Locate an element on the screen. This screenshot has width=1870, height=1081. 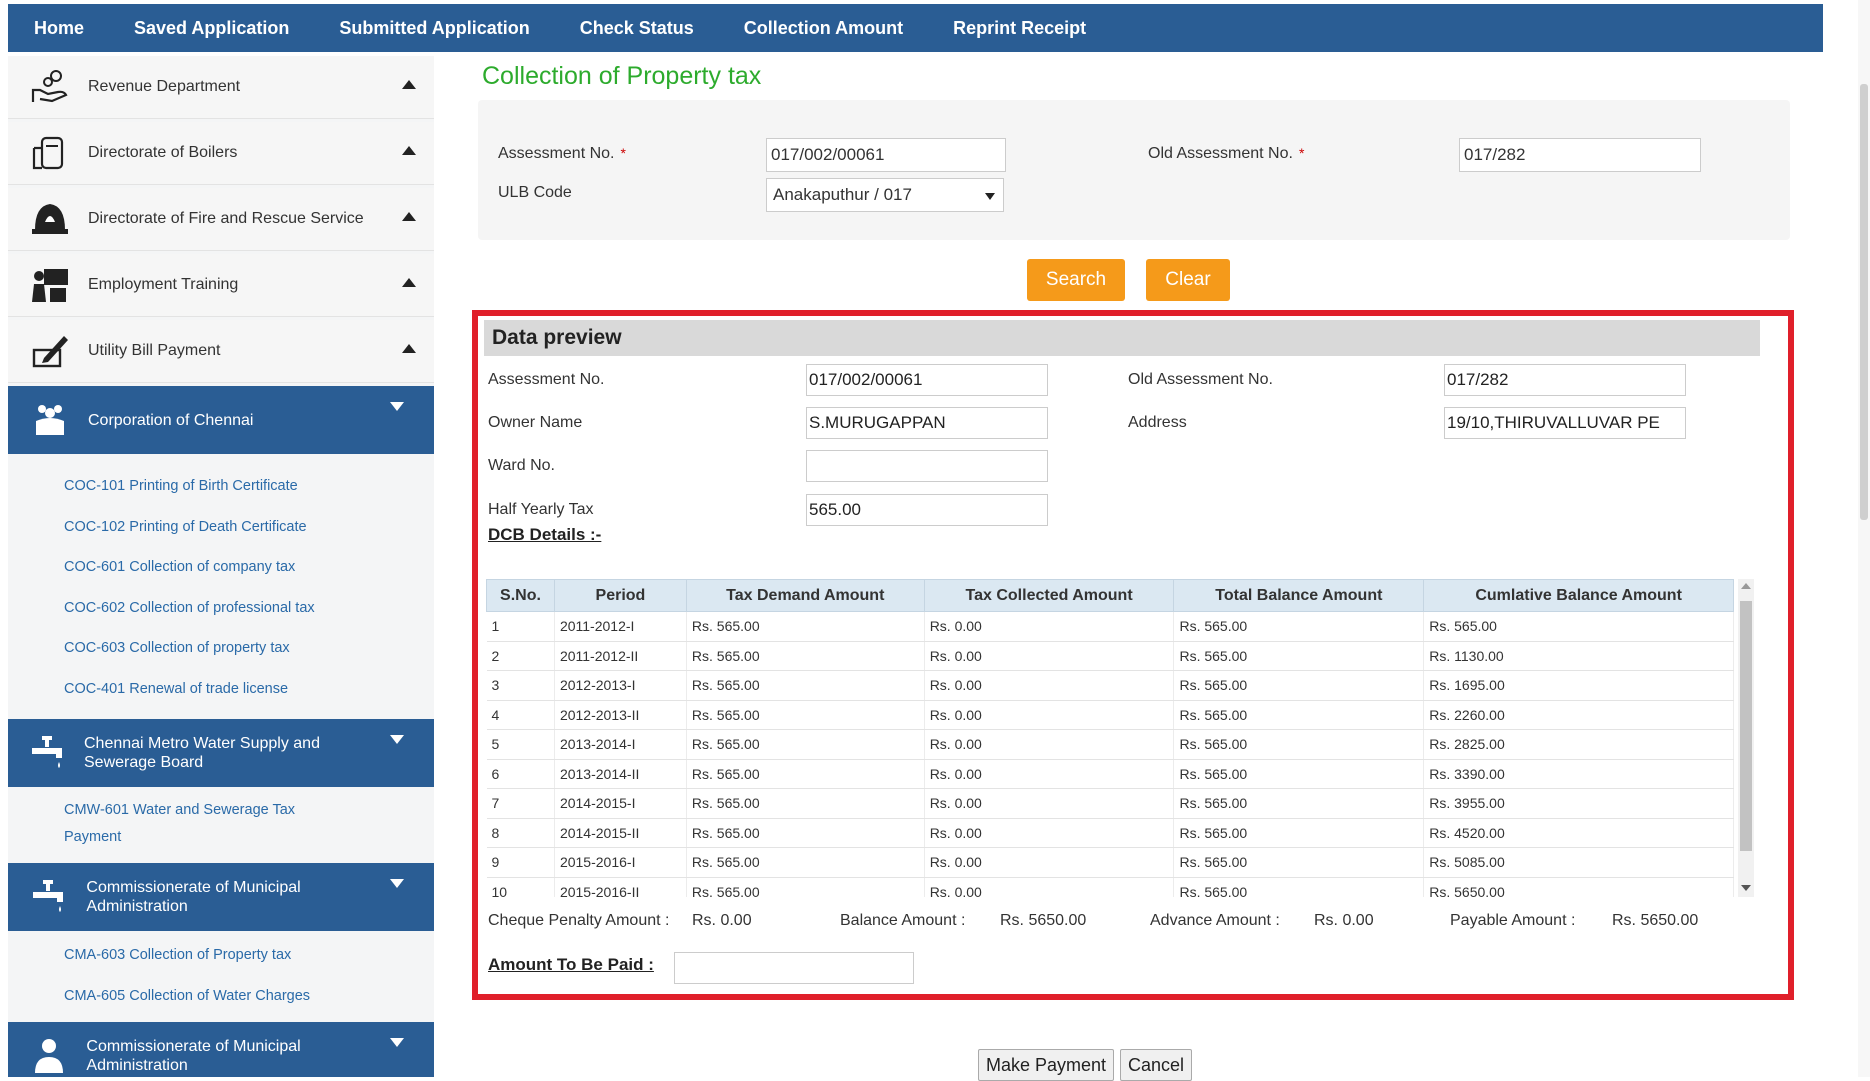
table-cell: Rs. 3390.00 is located at coordinates (1578, 774).